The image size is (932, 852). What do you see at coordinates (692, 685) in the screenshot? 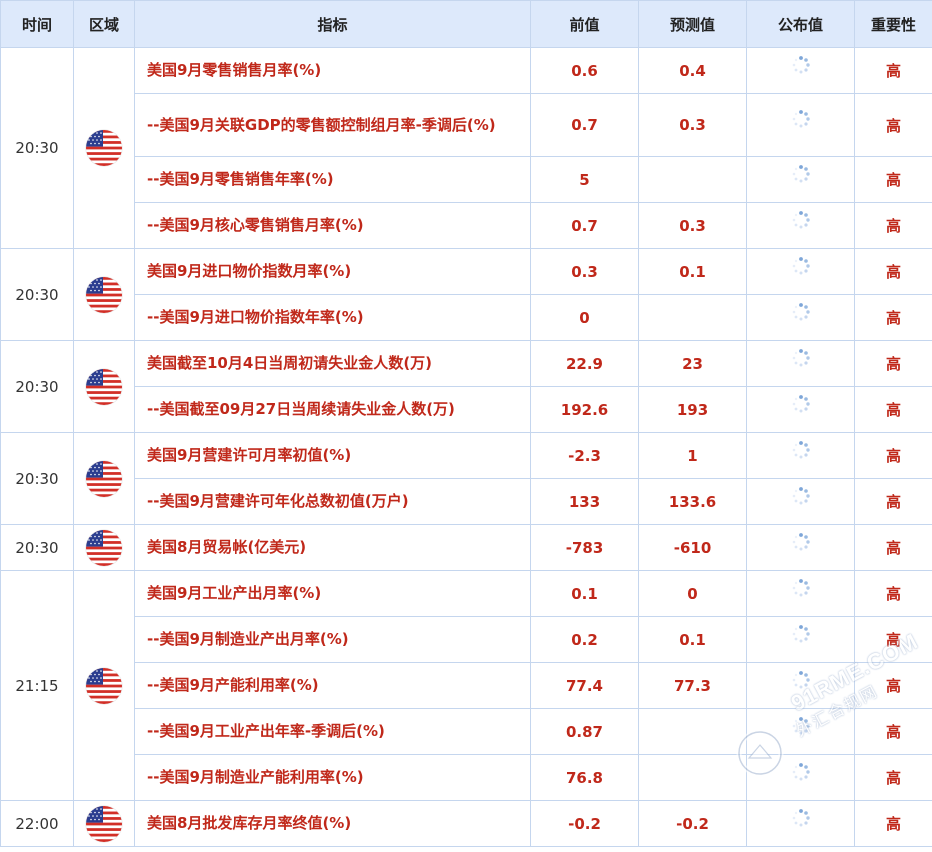
I see `forecast-value: 77.3` at bounding box center [692, 685].